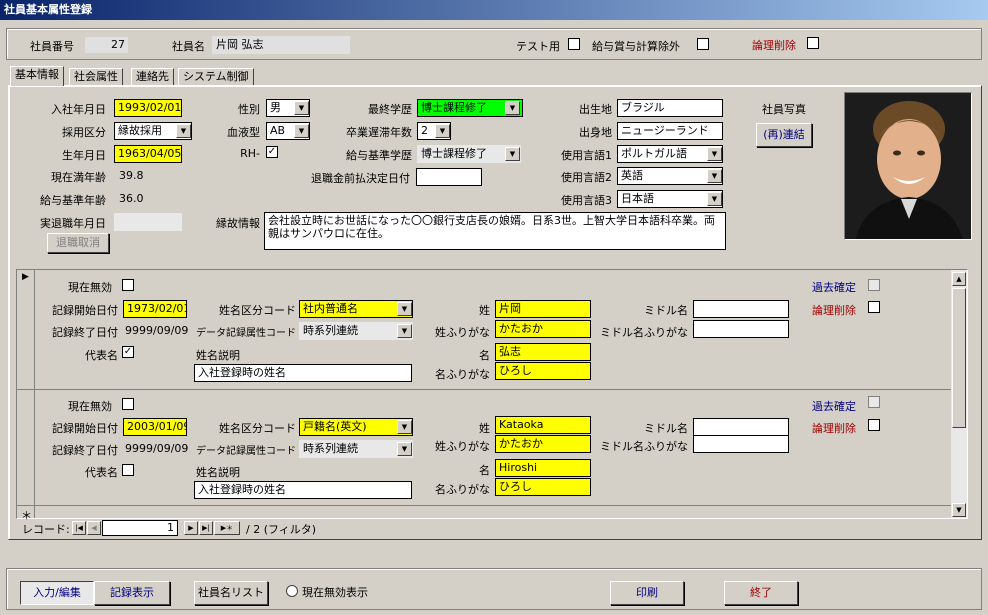 This screenshot has height=615, width=988. I want to click on birthplace-field: ブラジル, so click(670, 108).